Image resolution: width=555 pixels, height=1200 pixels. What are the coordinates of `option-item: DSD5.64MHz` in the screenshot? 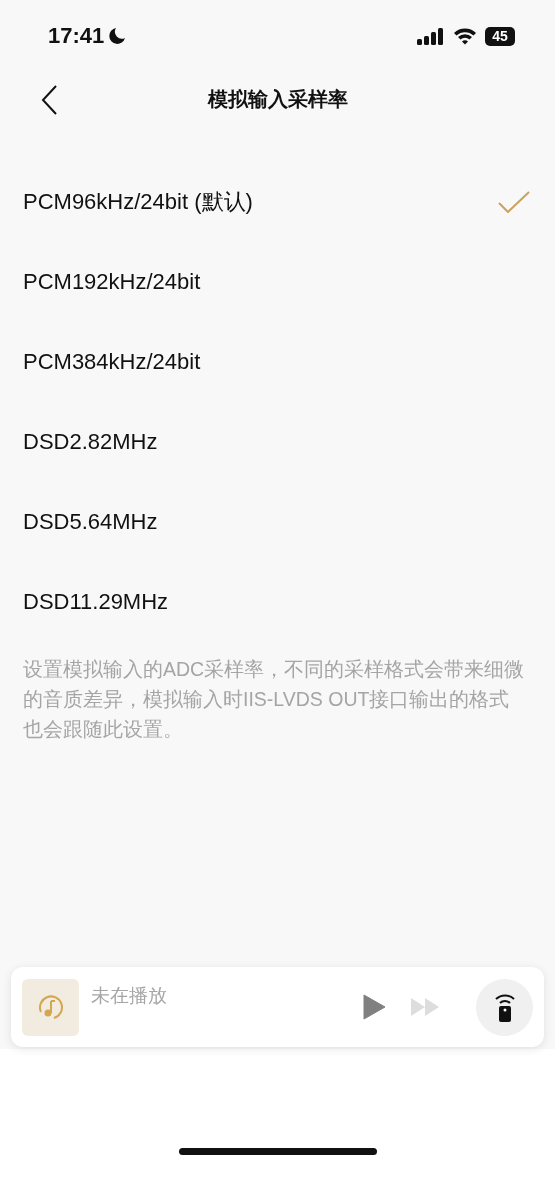 It's located at (277, 522).